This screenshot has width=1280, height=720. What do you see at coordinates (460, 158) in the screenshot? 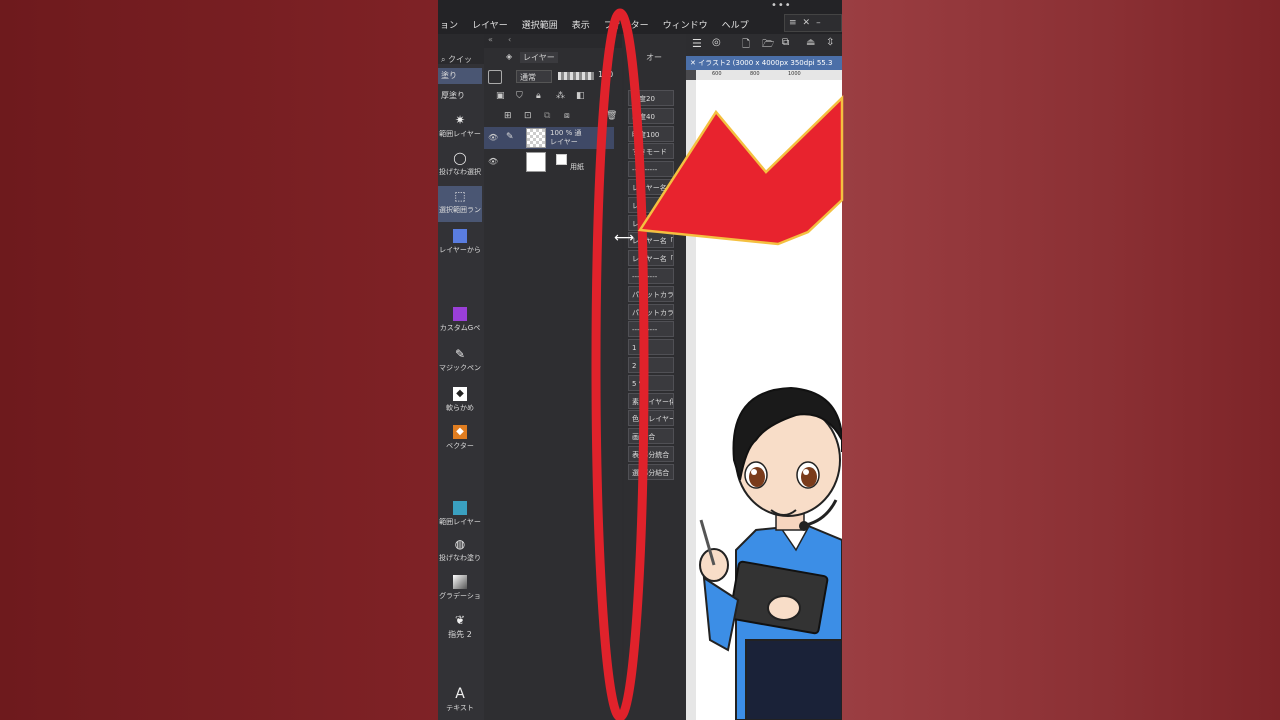
I see `lasso-icon: ◯` at bounding box center [460, 158].